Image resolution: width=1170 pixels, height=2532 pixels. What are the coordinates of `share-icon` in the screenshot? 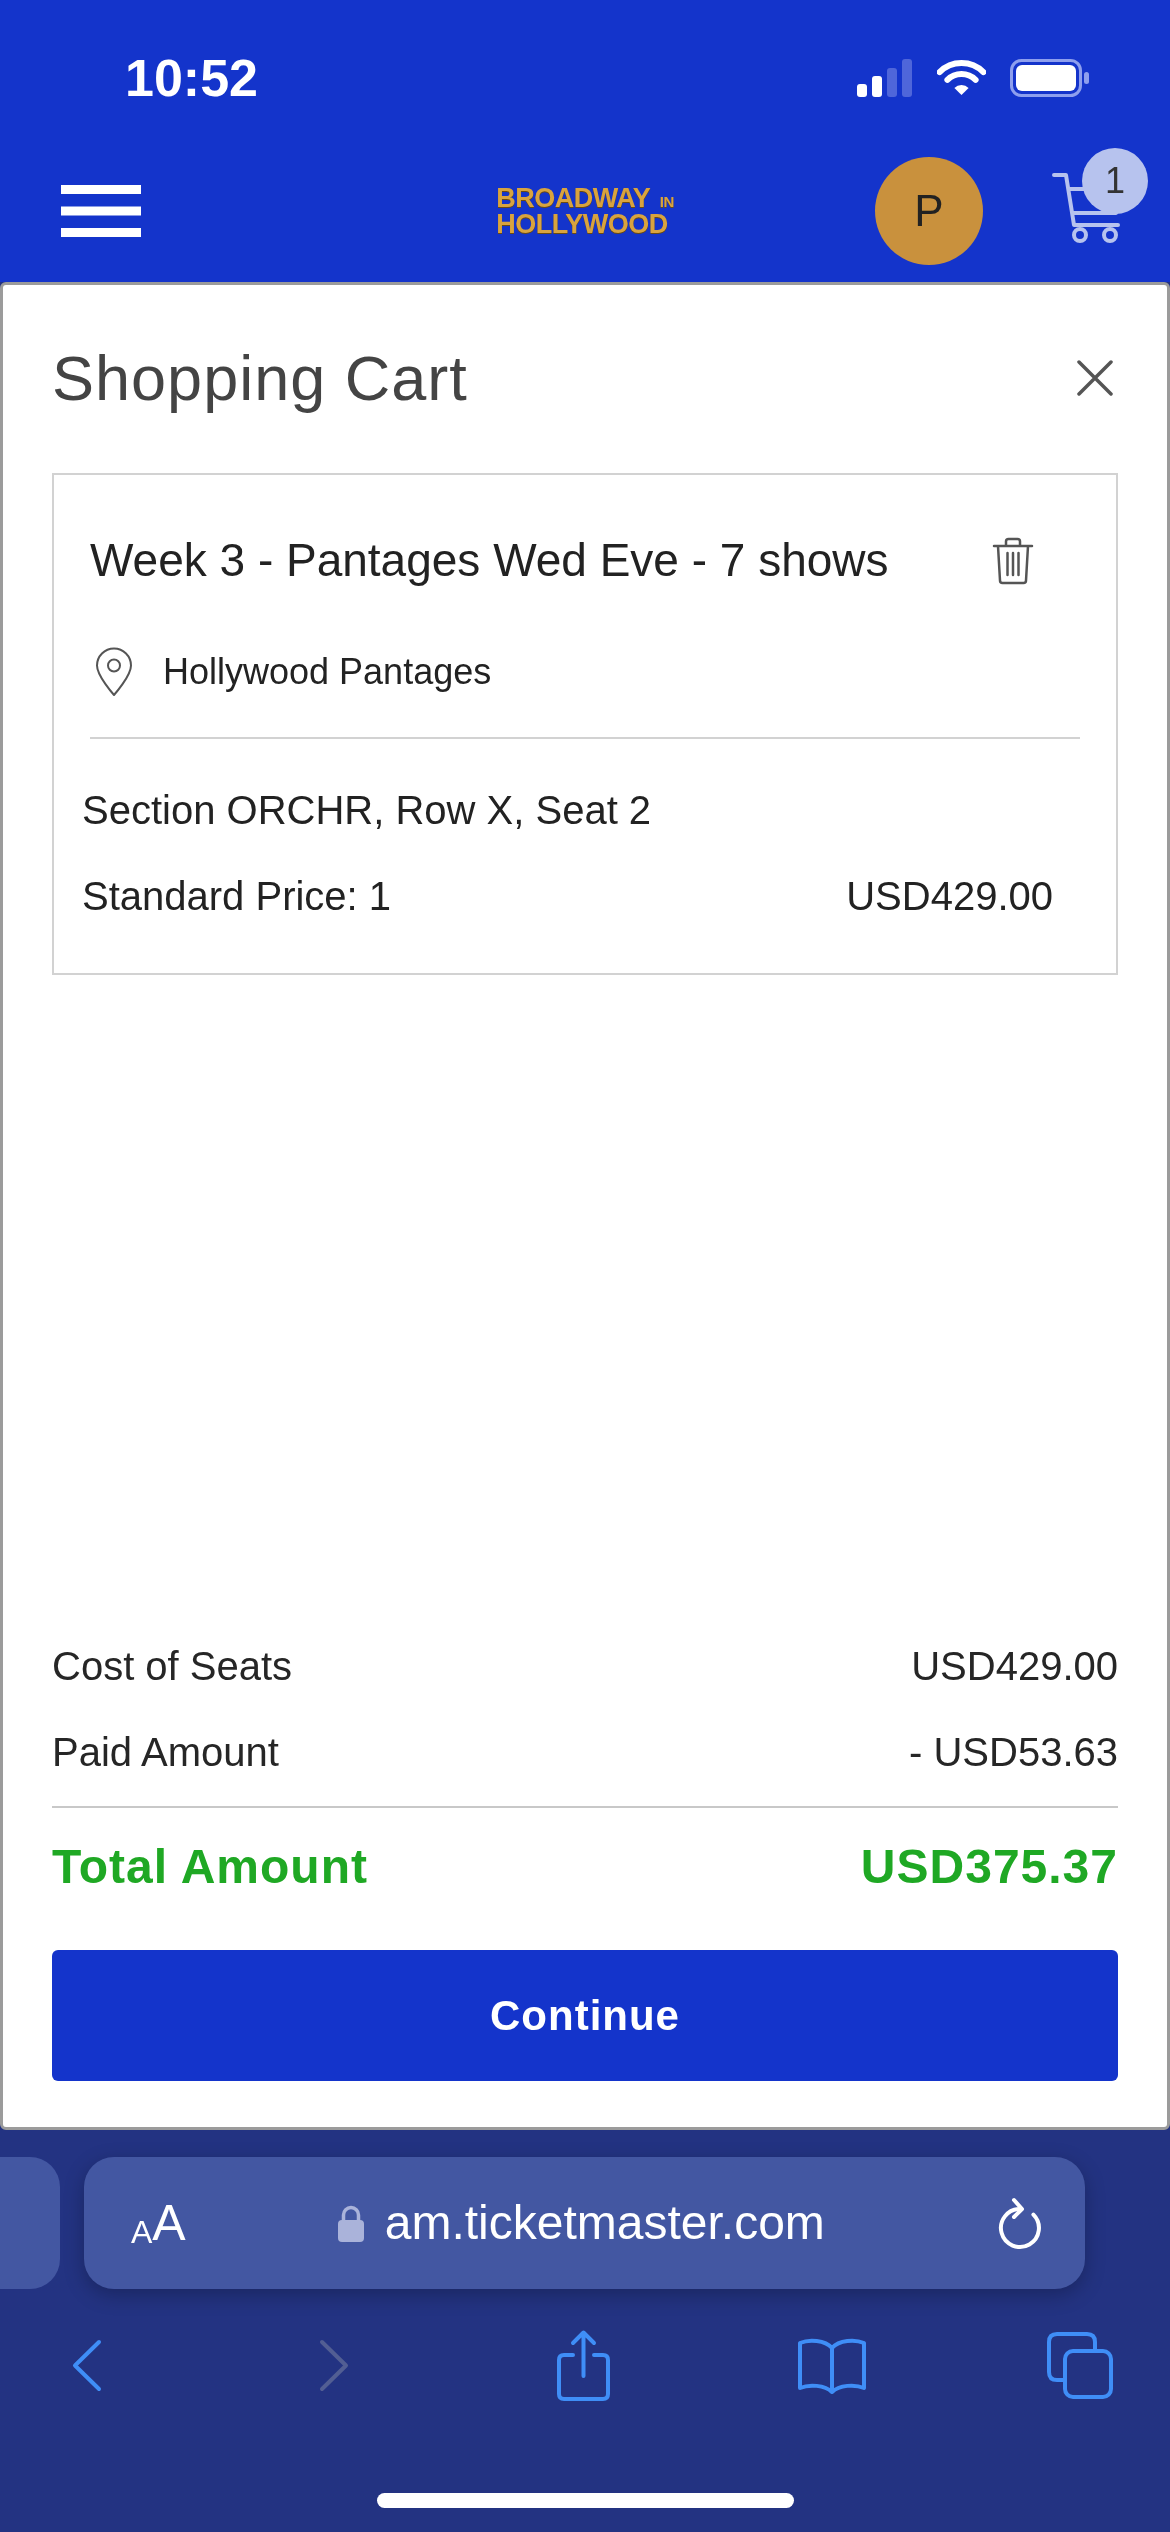 It's located at (583, 2365).